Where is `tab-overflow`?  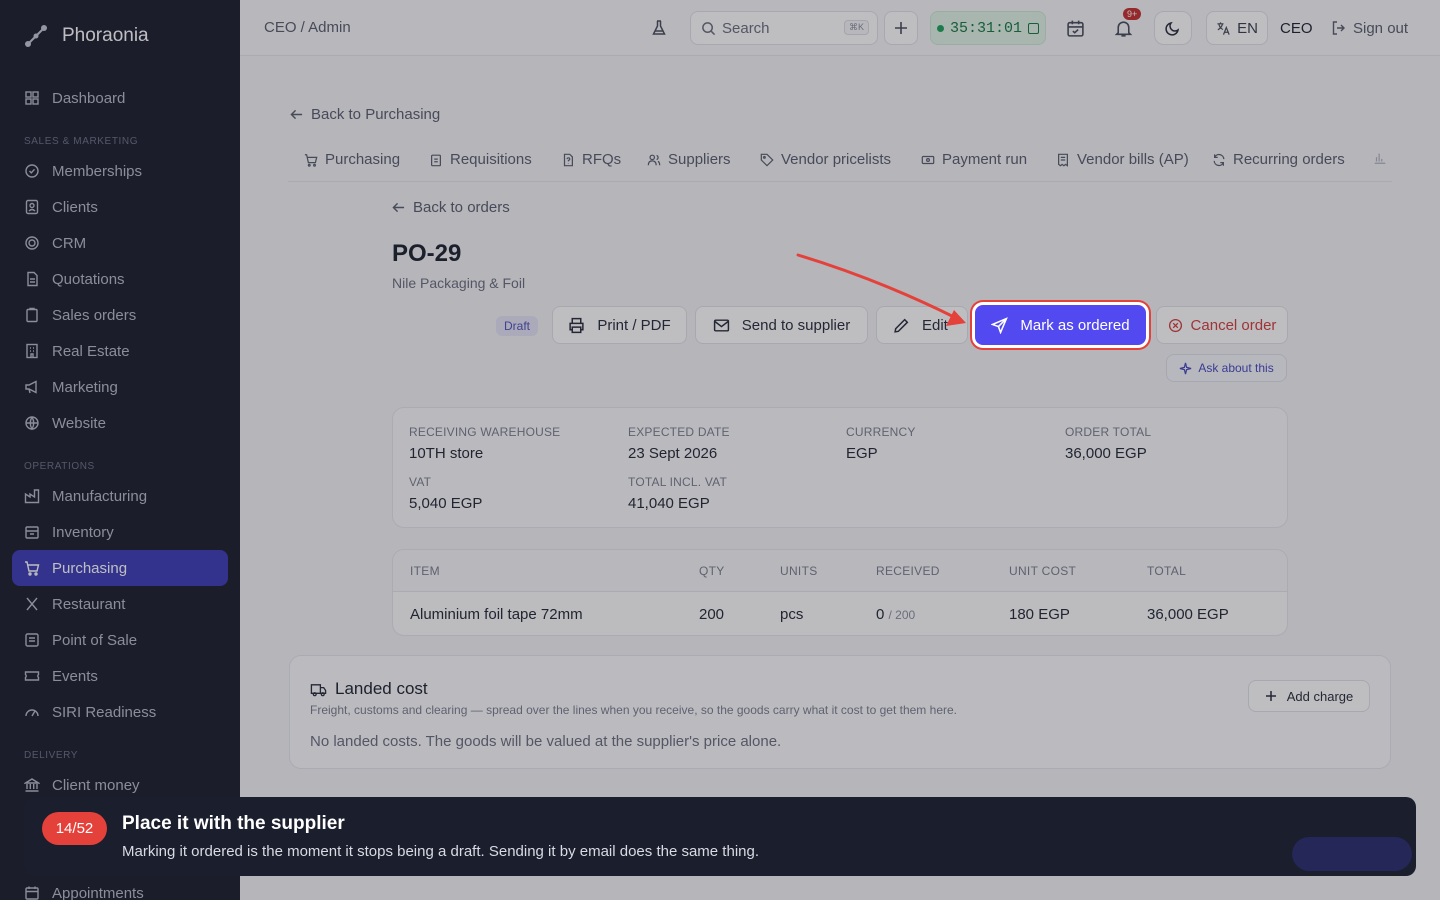 tab-overflow is located at coordinates (1380, 158).